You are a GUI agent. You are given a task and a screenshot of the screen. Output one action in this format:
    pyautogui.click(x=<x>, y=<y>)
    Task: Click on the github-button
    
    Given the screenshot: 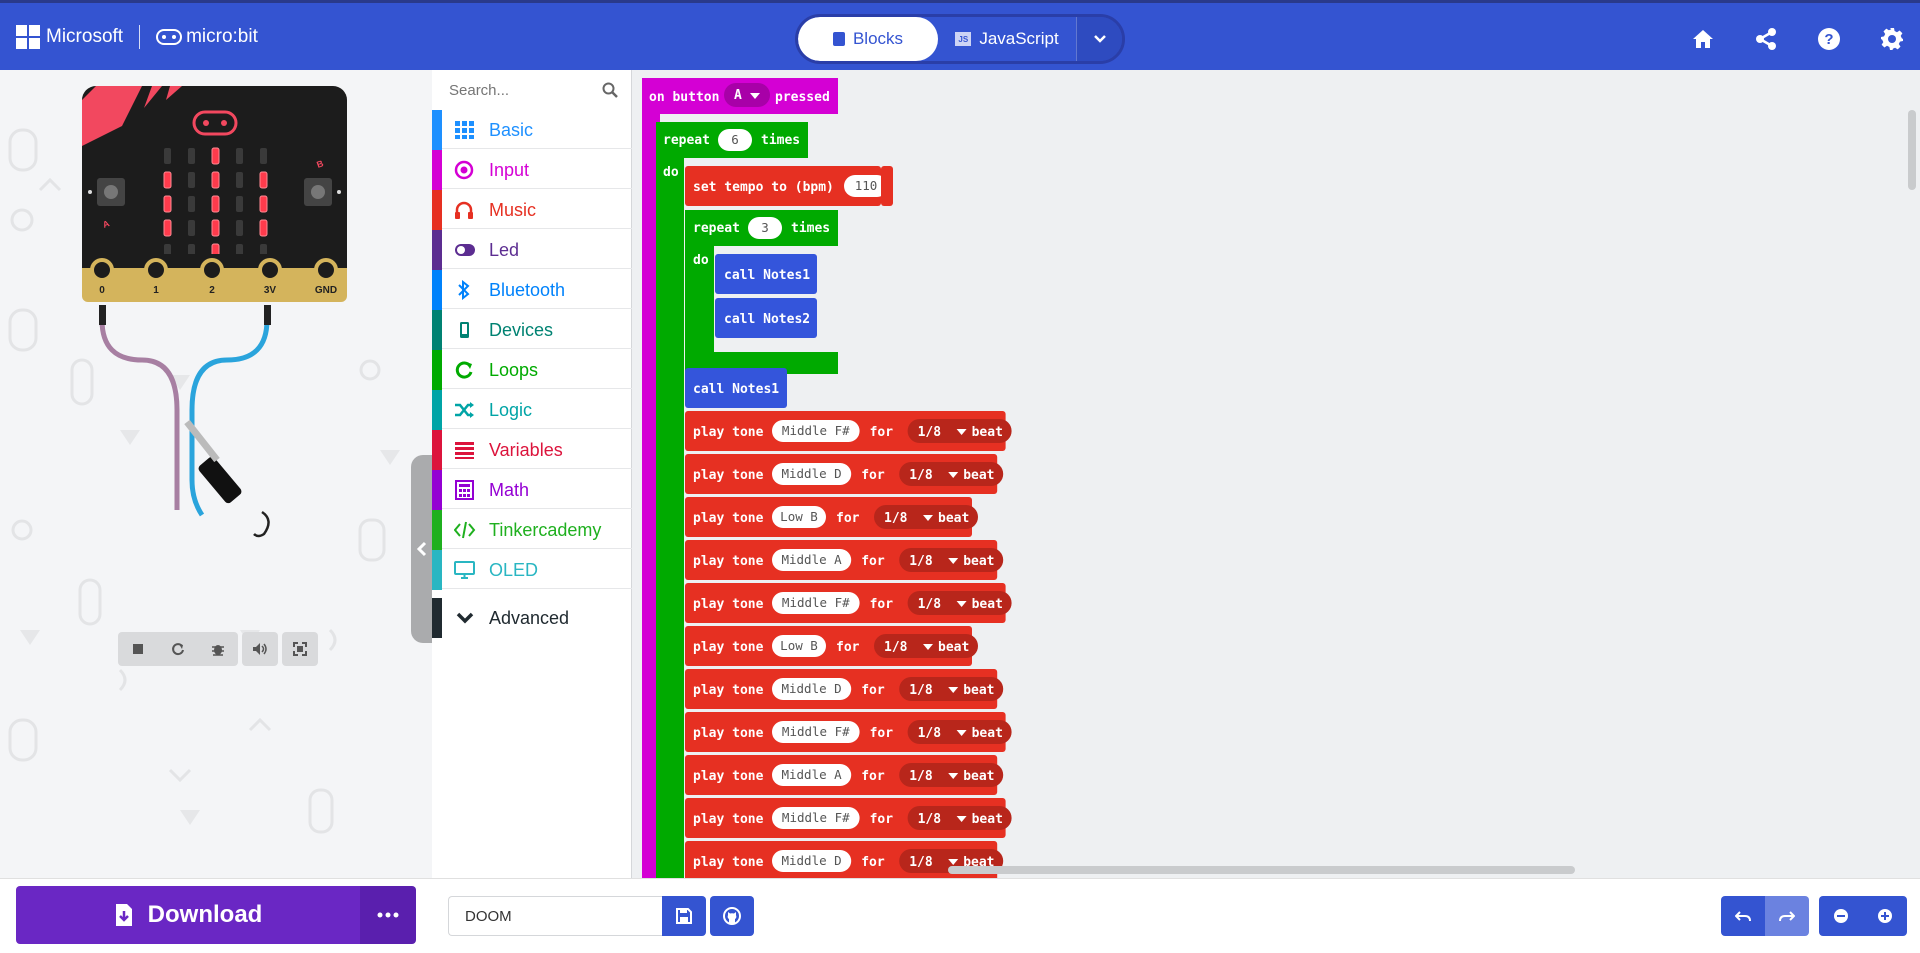 What is the action you would take?
    pyautogui.click(x=732, y=916)
    